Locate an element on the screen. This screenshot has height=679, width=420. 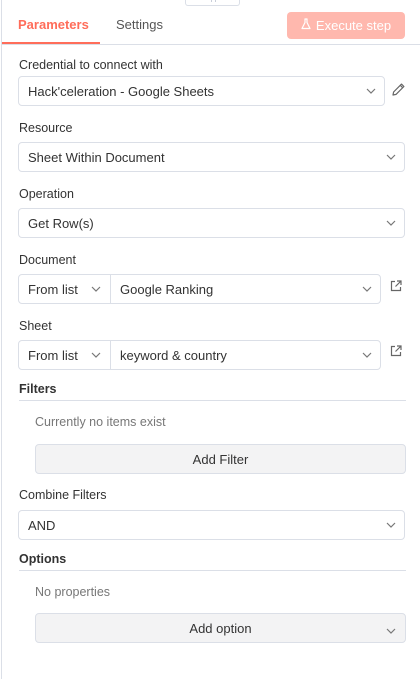
filters-title: Filters is located at coordinates (38, 389).